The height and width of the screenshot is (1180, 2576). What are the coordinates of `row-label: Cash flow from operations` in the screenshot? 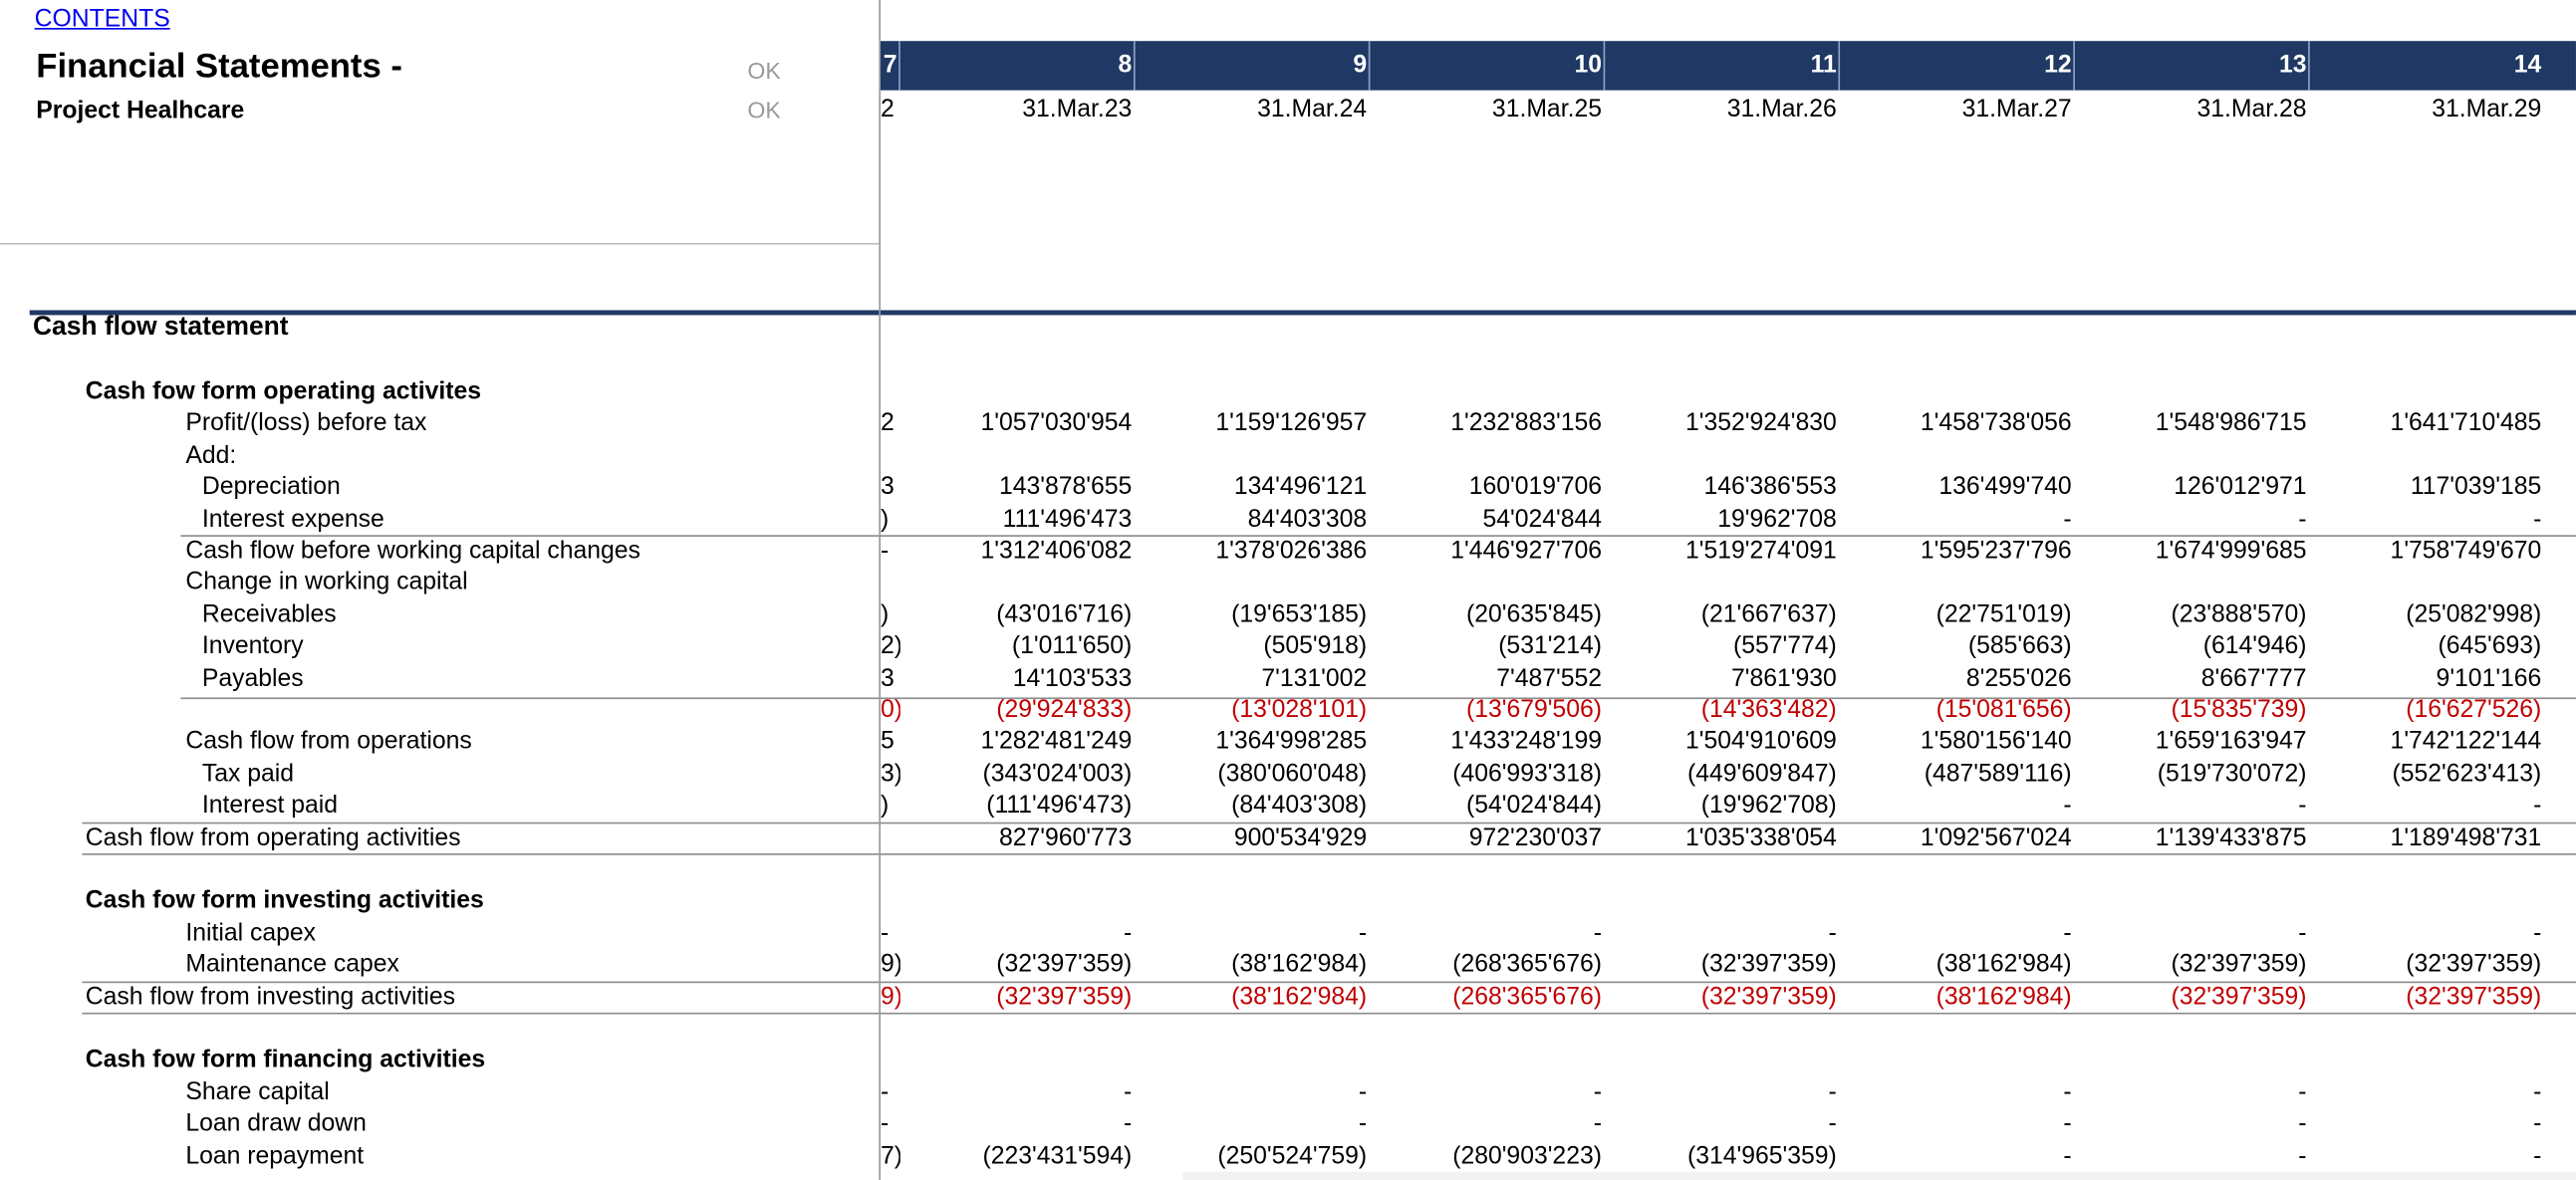 It's located at (328, 742).